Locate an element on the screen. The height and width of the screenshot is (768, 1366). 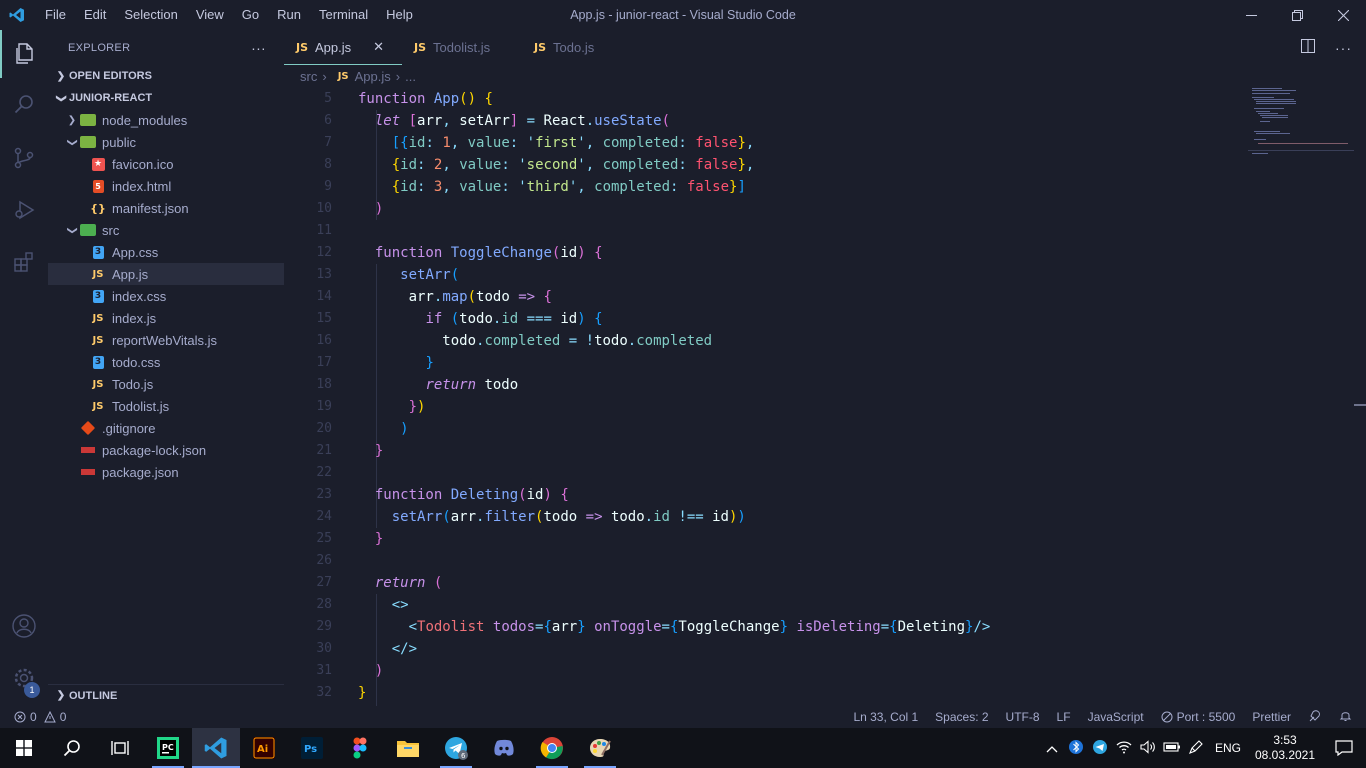
menu-run: Run is located at coordinates (289, 15).